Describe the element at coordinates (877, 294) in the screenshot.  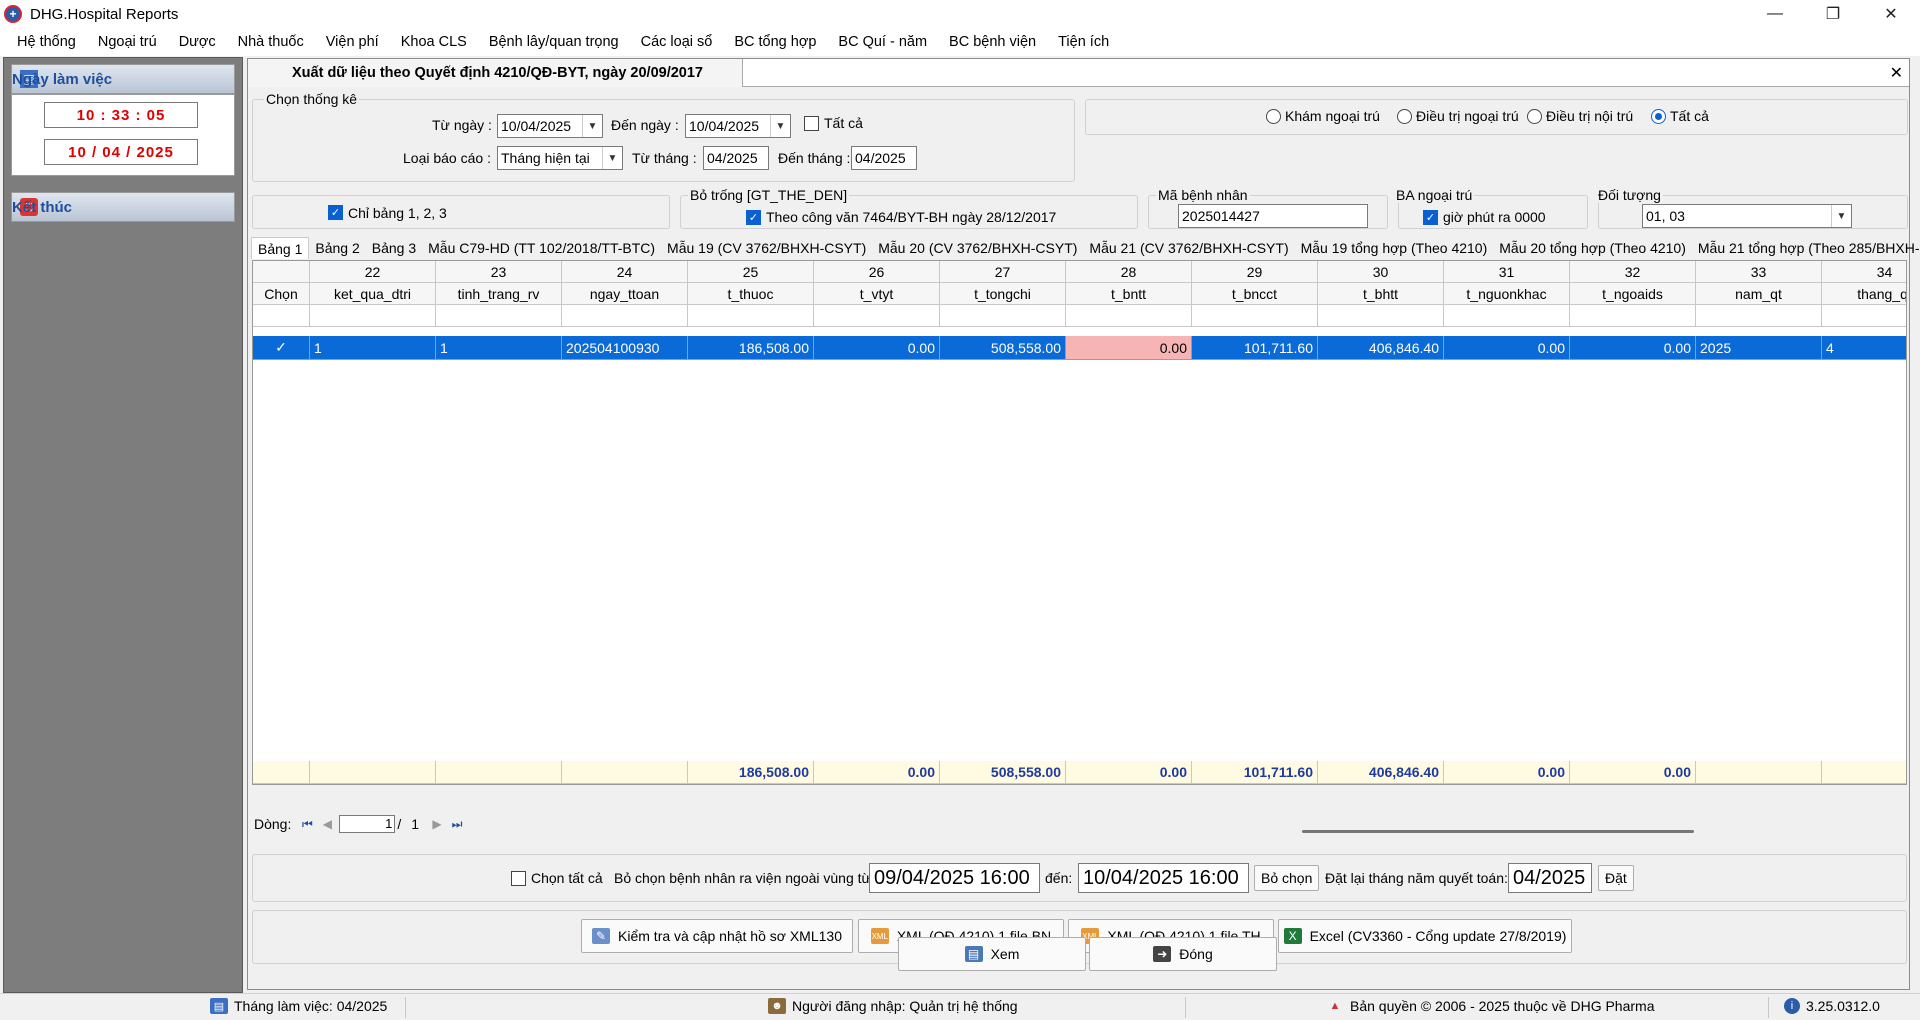
I see `column-header: t_vtyt` at that location.